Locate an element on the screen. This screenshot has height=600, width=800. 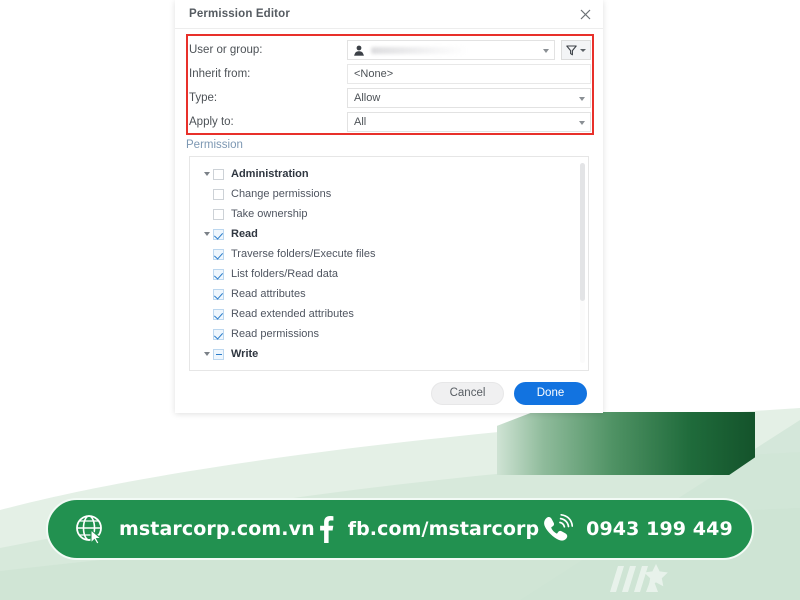
phone-ringing-icon is located at coordinates (556, 529).